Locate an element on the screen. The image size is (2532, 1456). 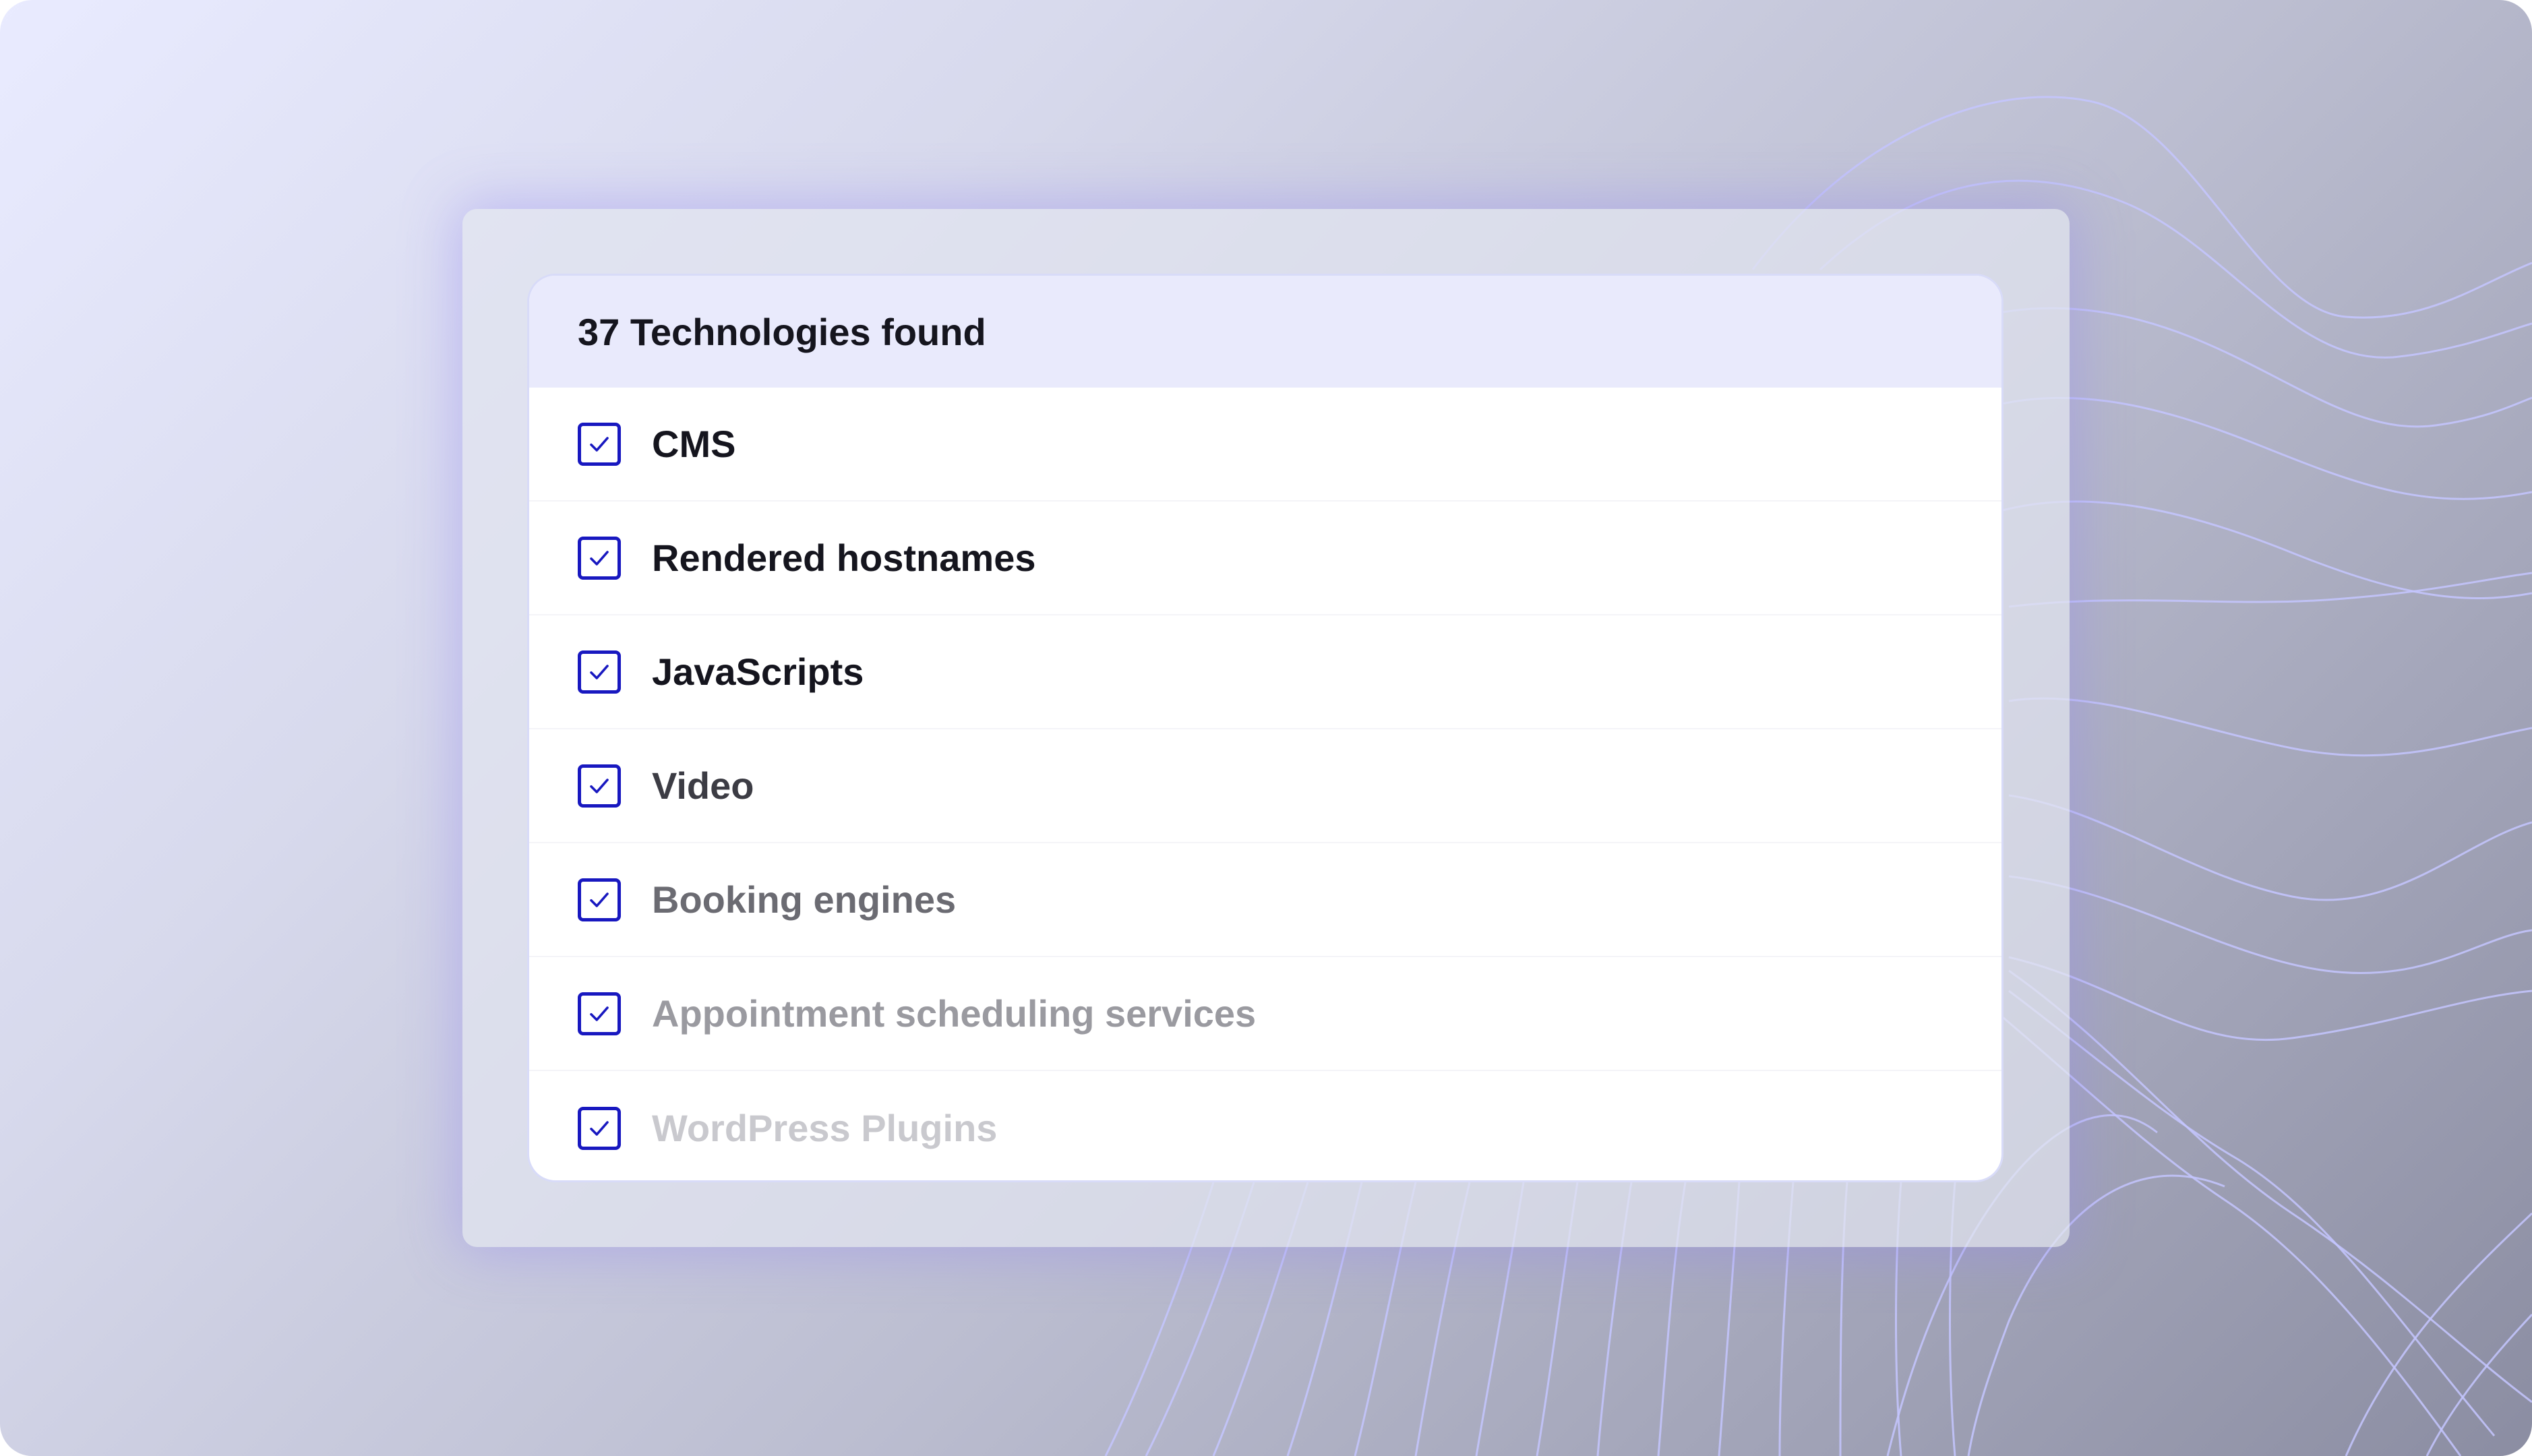
technology-label: CMS is located at coordinates (694, 444).